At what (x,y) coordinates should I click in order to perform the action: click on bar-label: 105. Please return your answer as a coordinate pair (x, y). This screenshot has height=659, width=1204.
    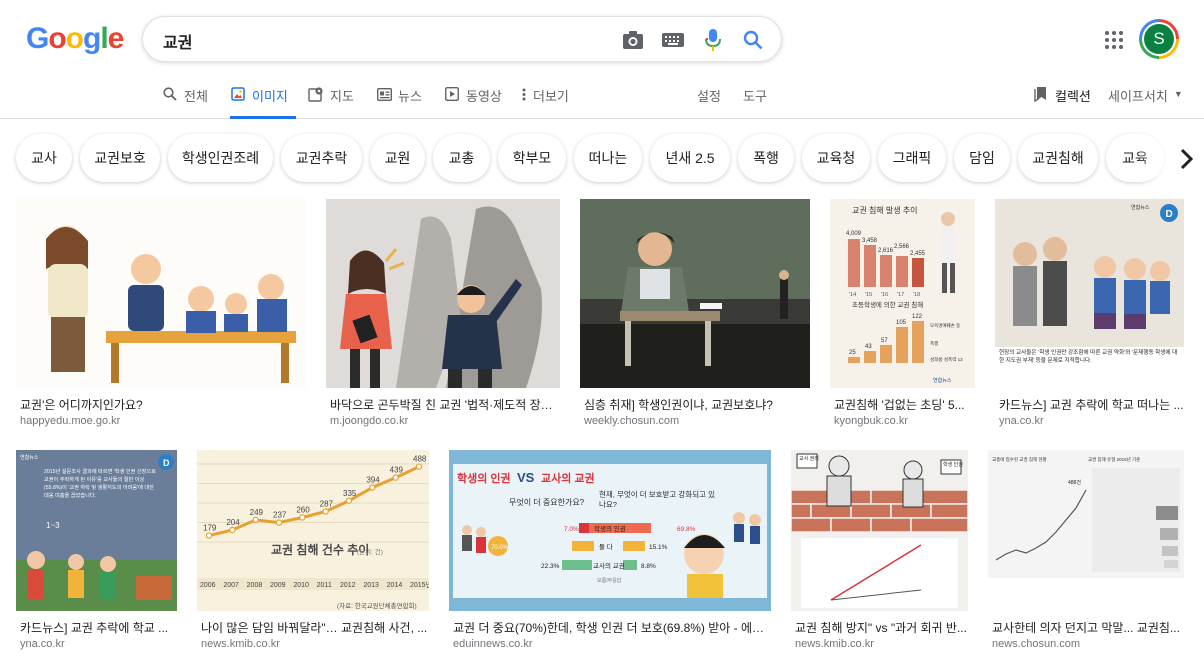
    Looking at the image, I should click on (901, 323).